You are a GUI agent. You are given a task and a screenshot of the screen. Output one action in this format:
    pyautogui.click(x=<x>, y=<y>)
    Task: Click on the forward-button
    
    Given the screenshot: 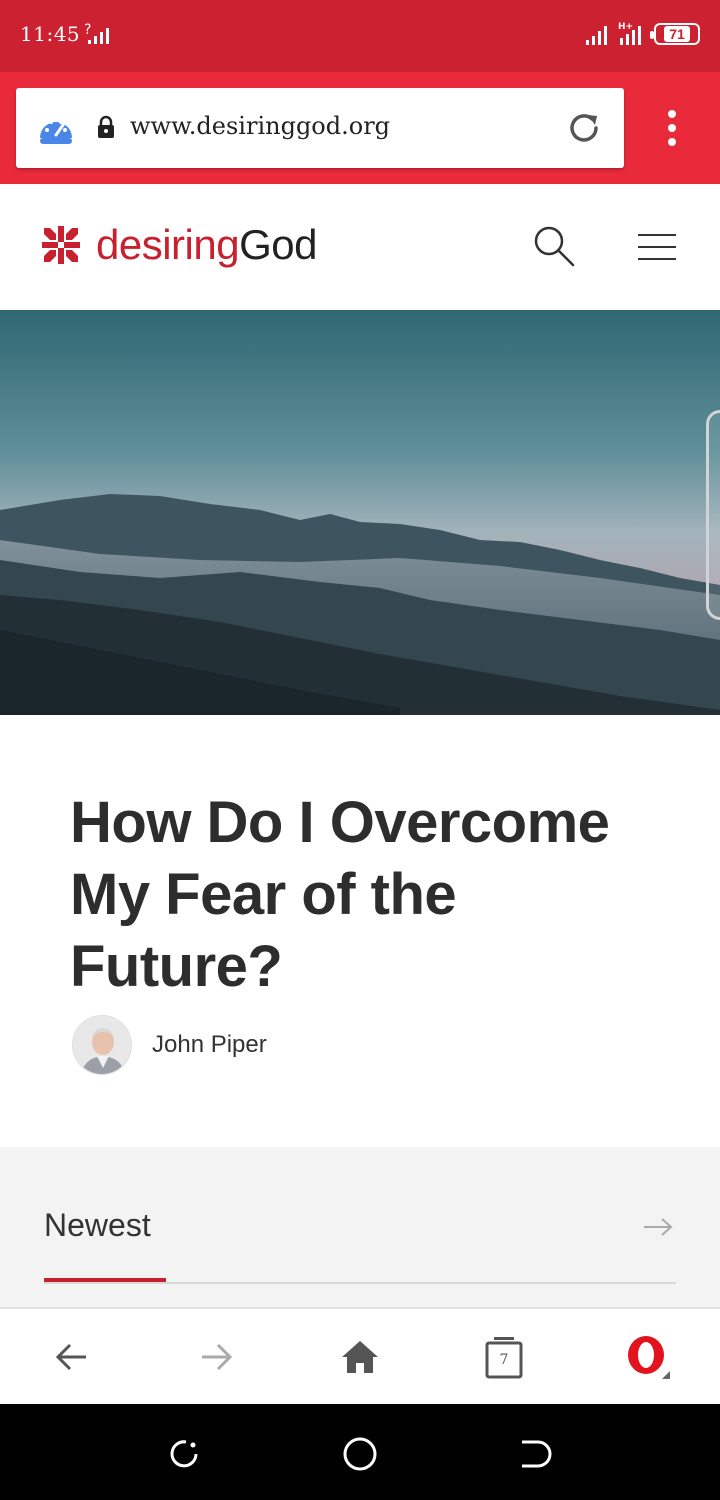 What is the action you would take?
    pyautogui.click(x=216, y=1357)
    